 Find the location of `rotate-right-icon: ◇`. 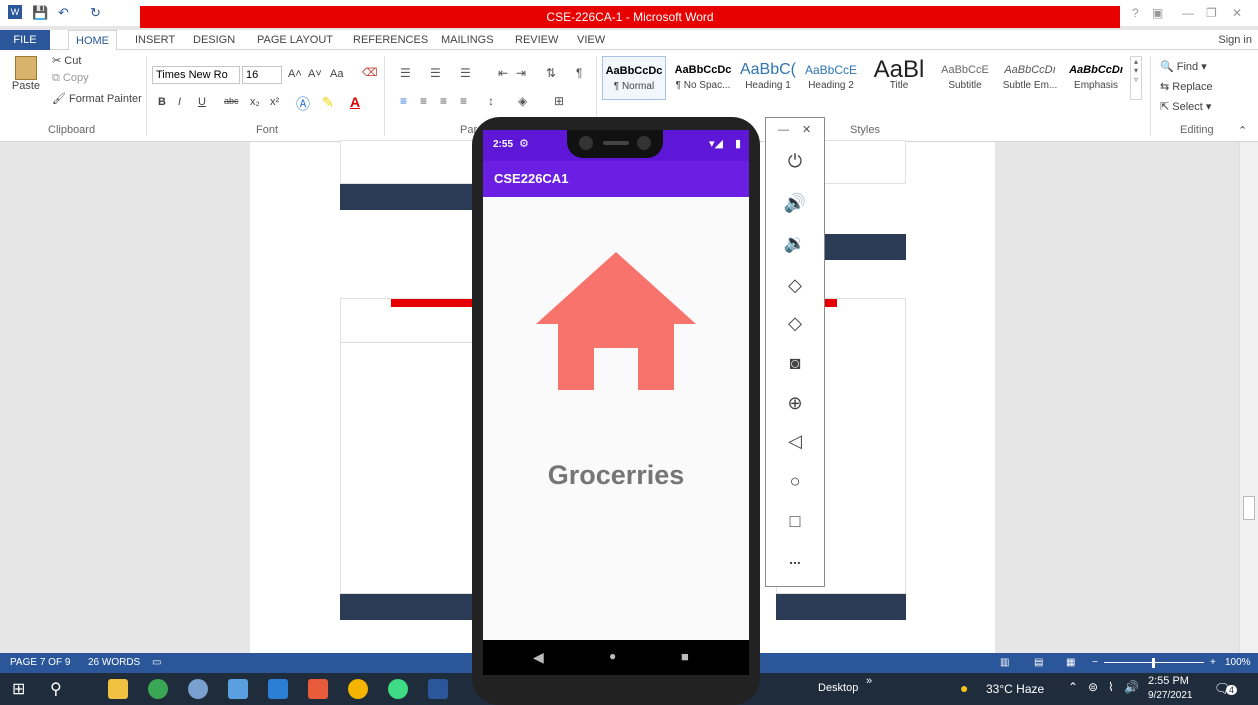

rotate-right-icon: ◇ is located at coordinates (795, 323).